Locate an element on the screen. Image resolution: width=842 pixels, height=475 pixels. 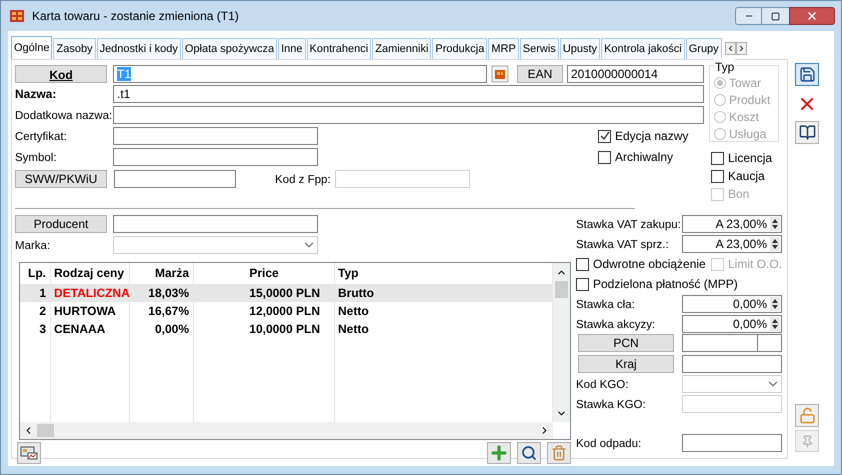
checkbox-label: Limit O.O. is located at coordinates (755, 264).